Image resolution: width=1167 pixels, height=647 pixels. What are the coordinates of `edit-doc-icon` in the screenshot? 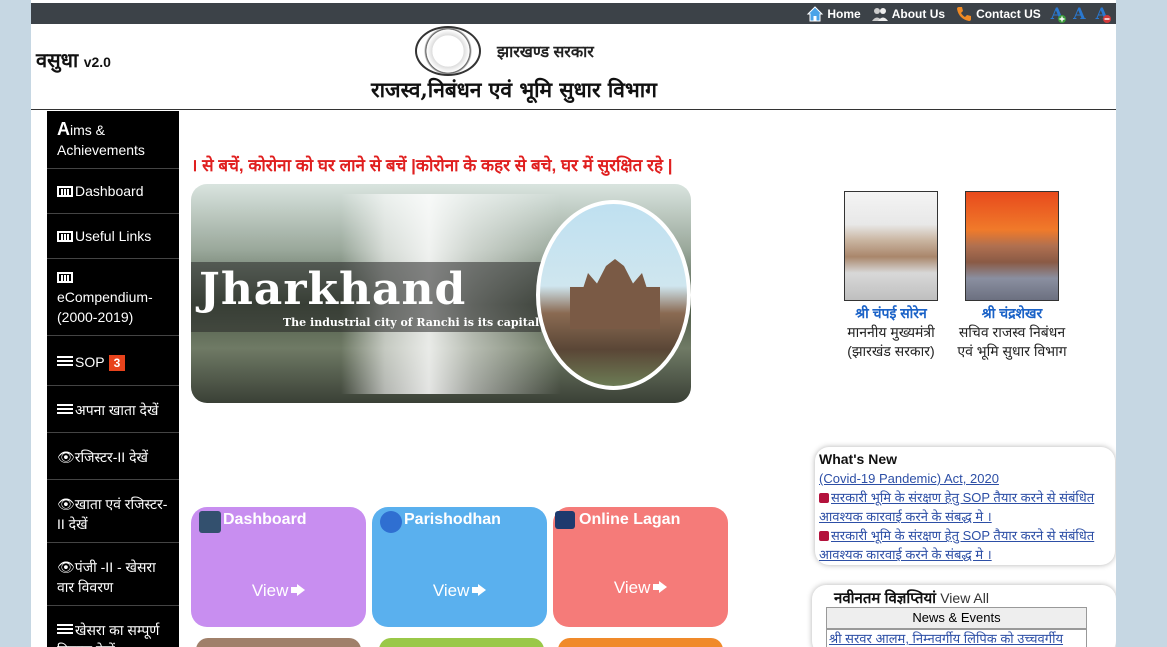 It's located at (391, 522).